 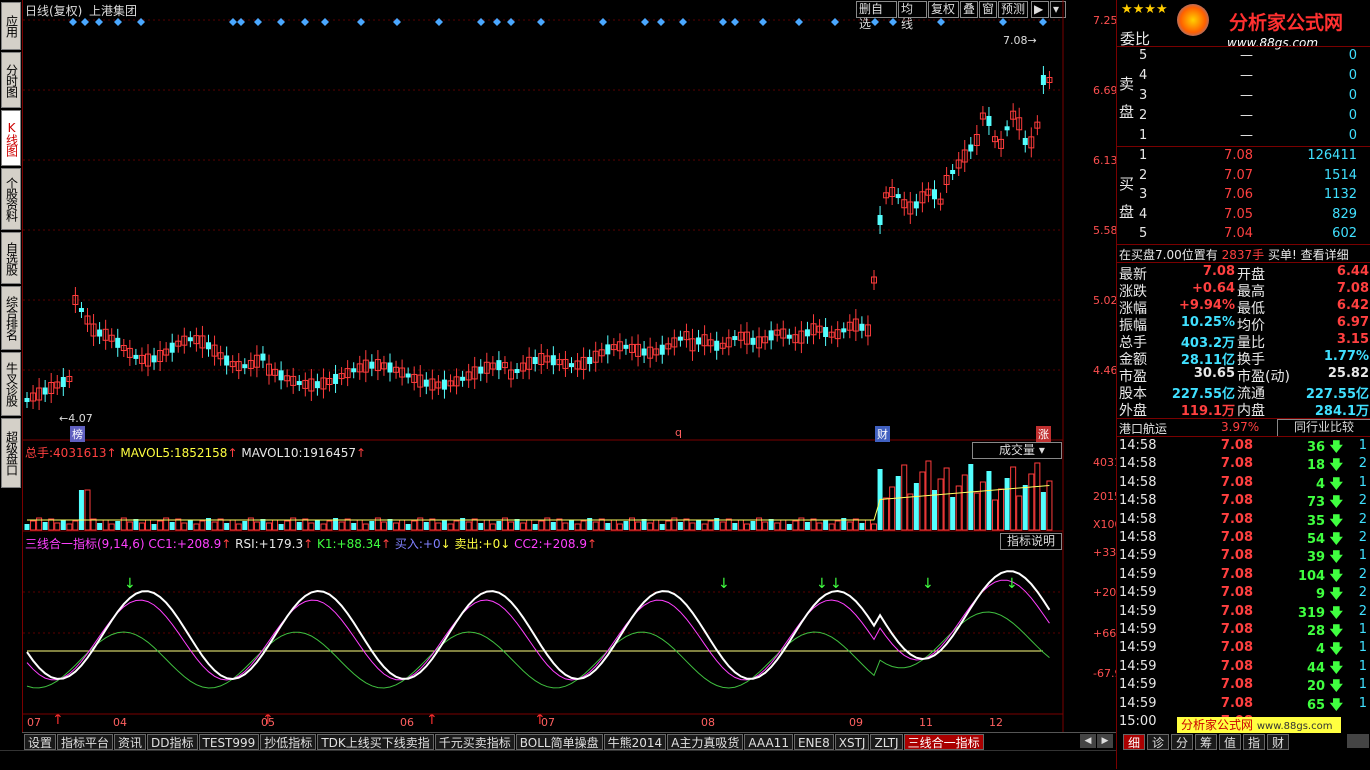 I want to click on indicator-tab-12: ENE8, so click(x=813, y=742).